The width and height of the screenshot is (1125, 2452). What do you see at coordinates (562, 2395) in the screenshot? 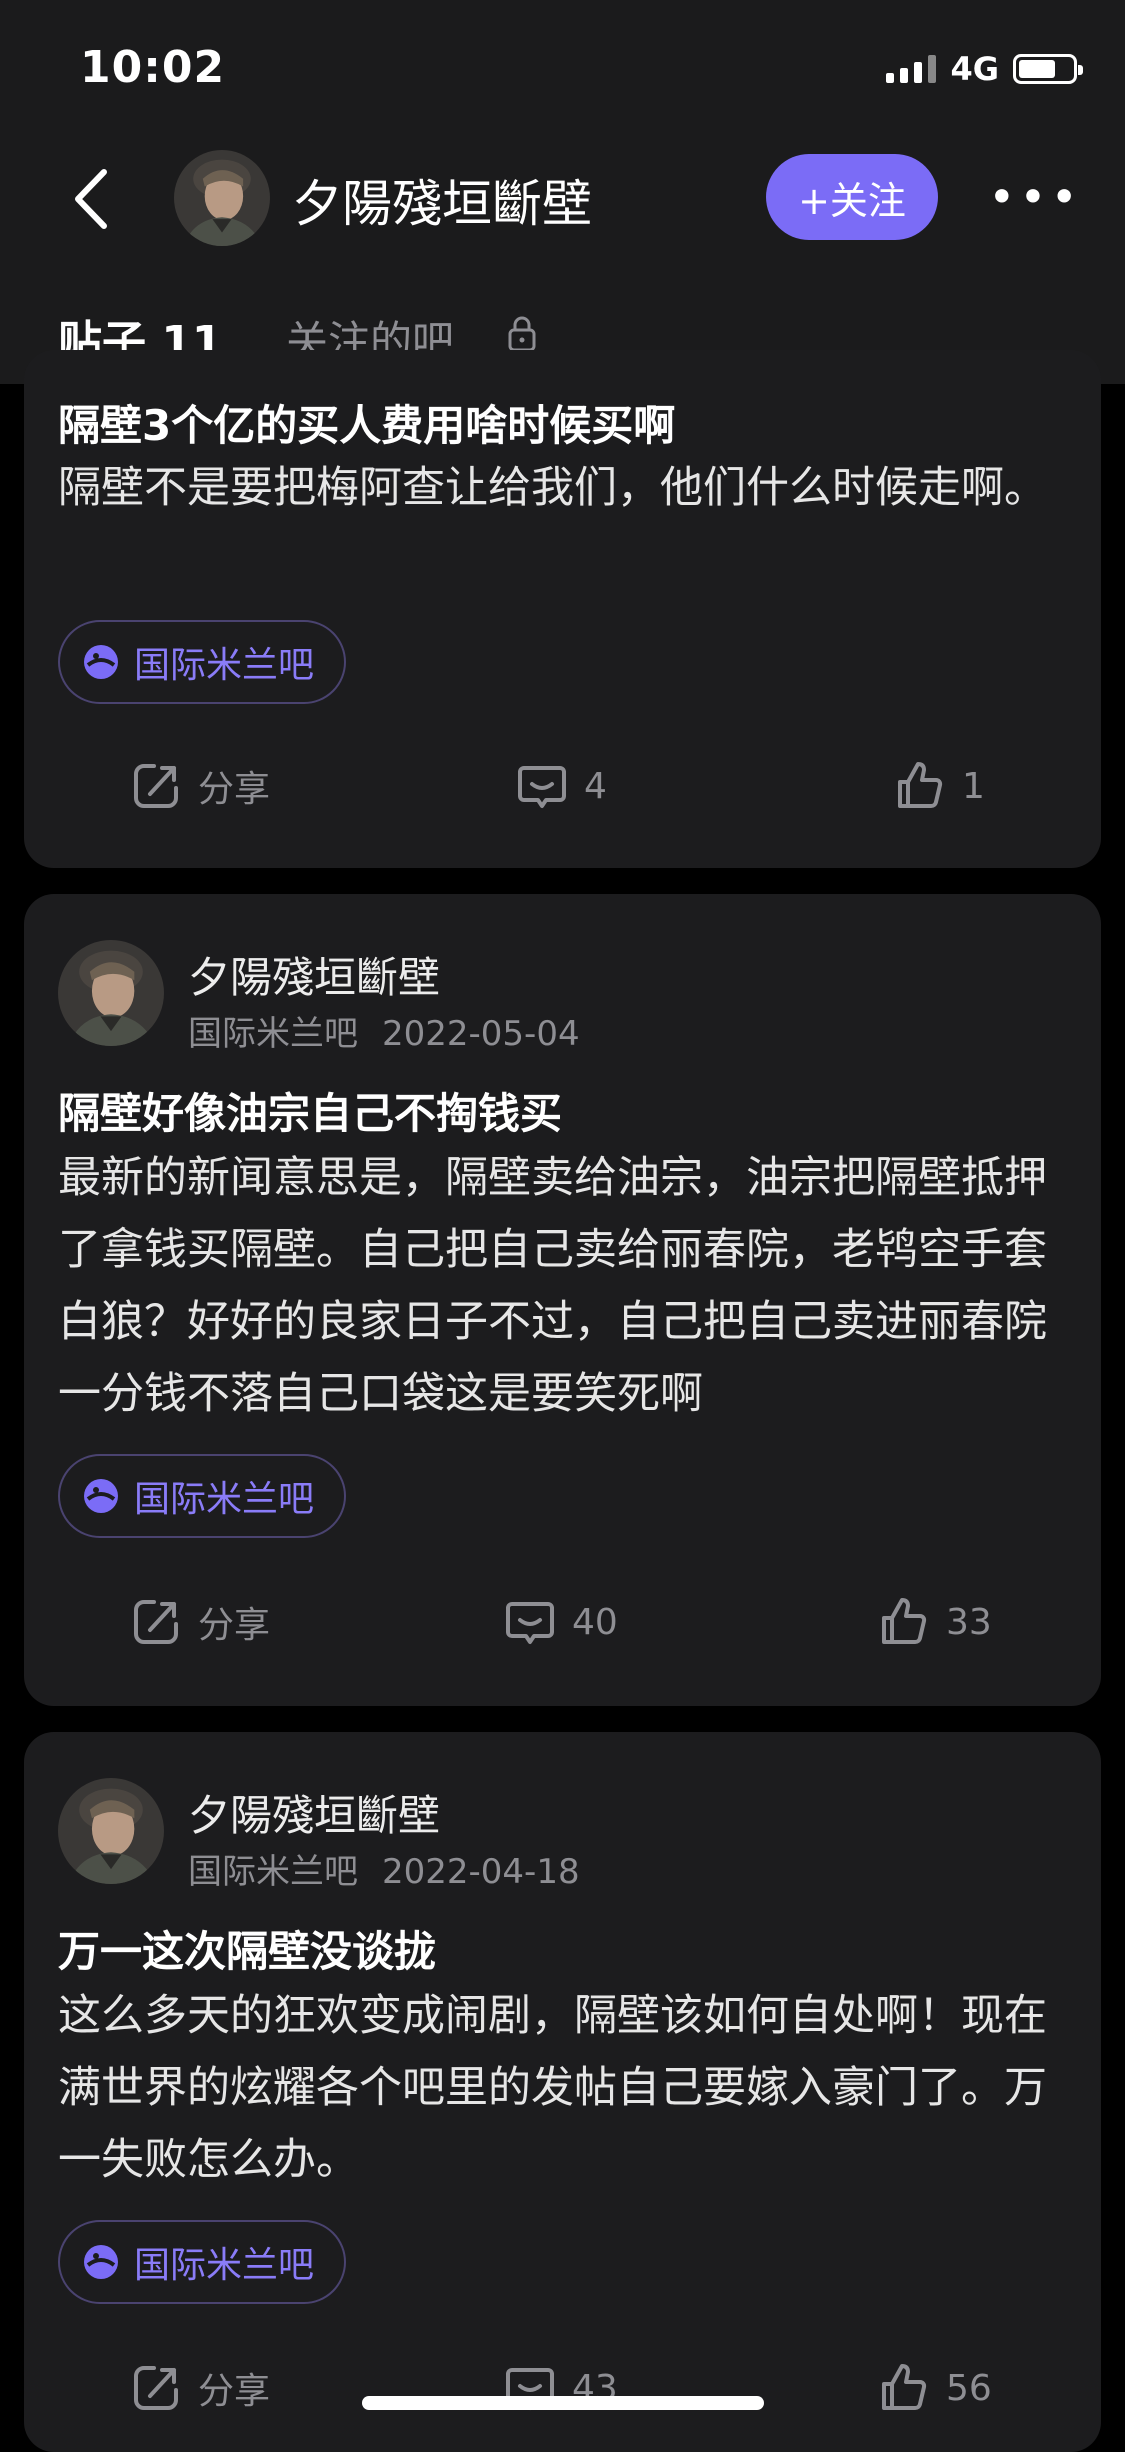
I see `post-actions: 分享 43 56` at bounding box center [562, 2395].